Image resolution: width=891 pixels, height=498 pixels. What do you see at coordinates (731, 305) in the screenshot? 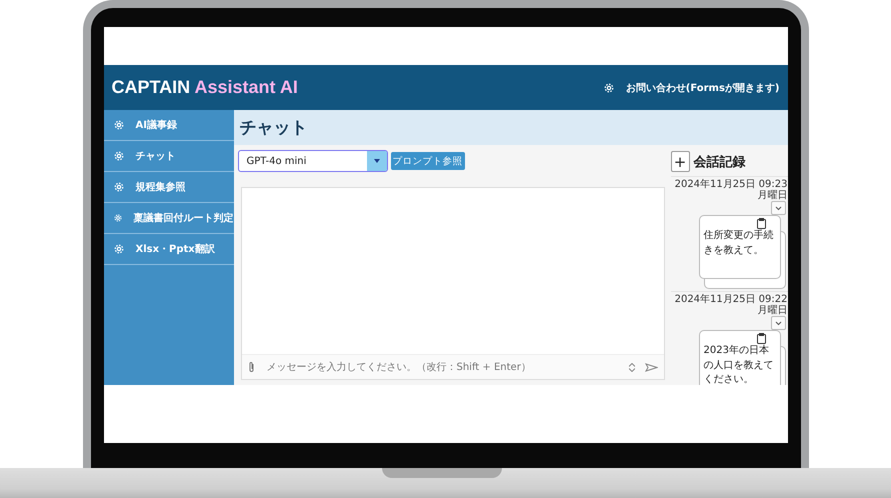
I see `history-date: 2024年11月25日 09:22 月曜日` at bounding box center [731, 305].